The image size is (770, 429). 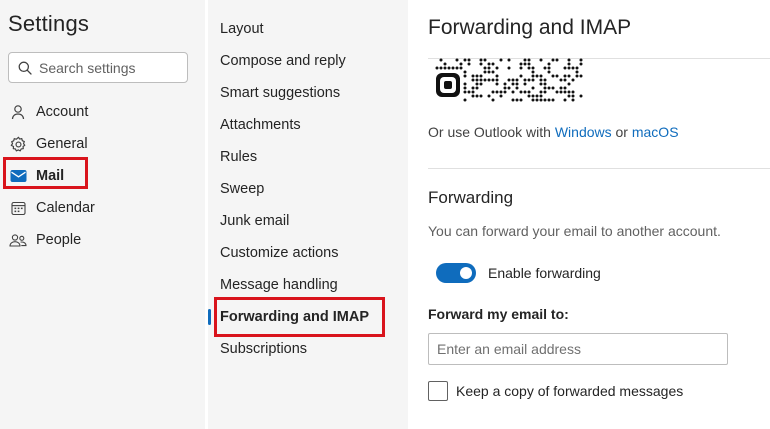 I want to click on nav-item-mail: Mail, so click(x=102, y=176).